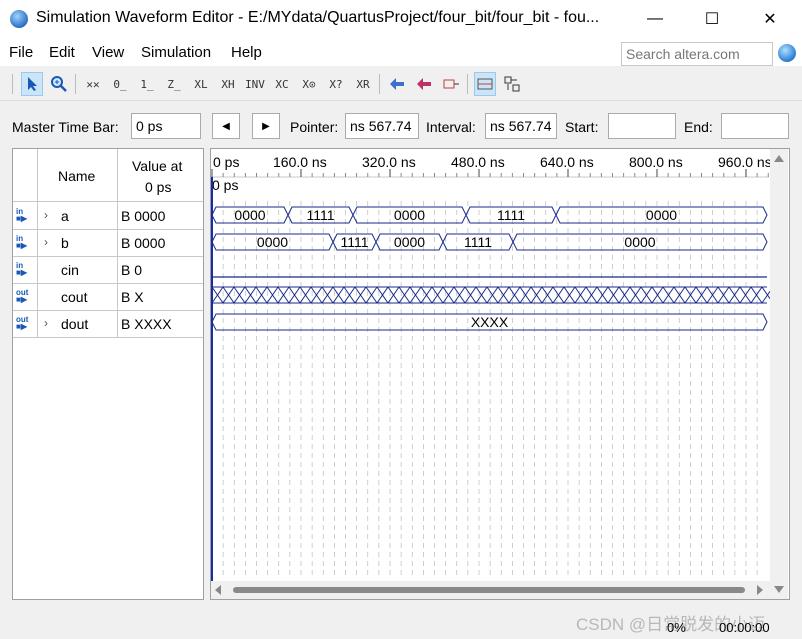 This screenshot has width=802, height=639. What do you see at coordinates (363, 84) in the screenshot?
I see `random-value-icon: XR` at bounding box center [363, 84].